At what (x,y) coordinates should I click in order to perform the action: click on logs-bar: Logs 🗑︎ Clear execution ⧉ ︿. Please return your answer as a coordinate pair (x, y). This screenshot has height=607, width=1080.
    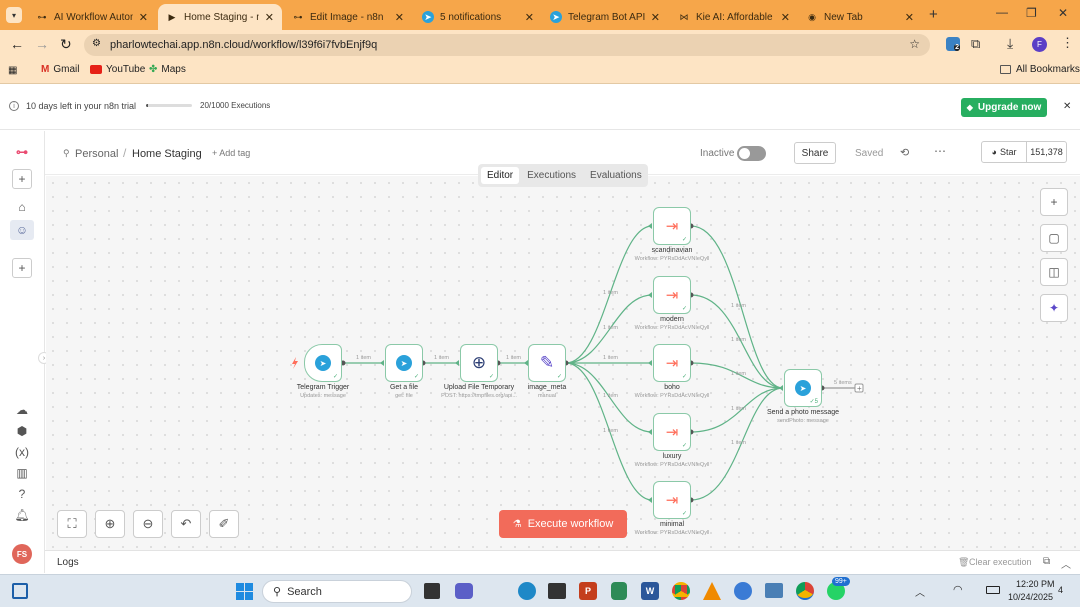
    Looking at the image, I should click on (562, 561).